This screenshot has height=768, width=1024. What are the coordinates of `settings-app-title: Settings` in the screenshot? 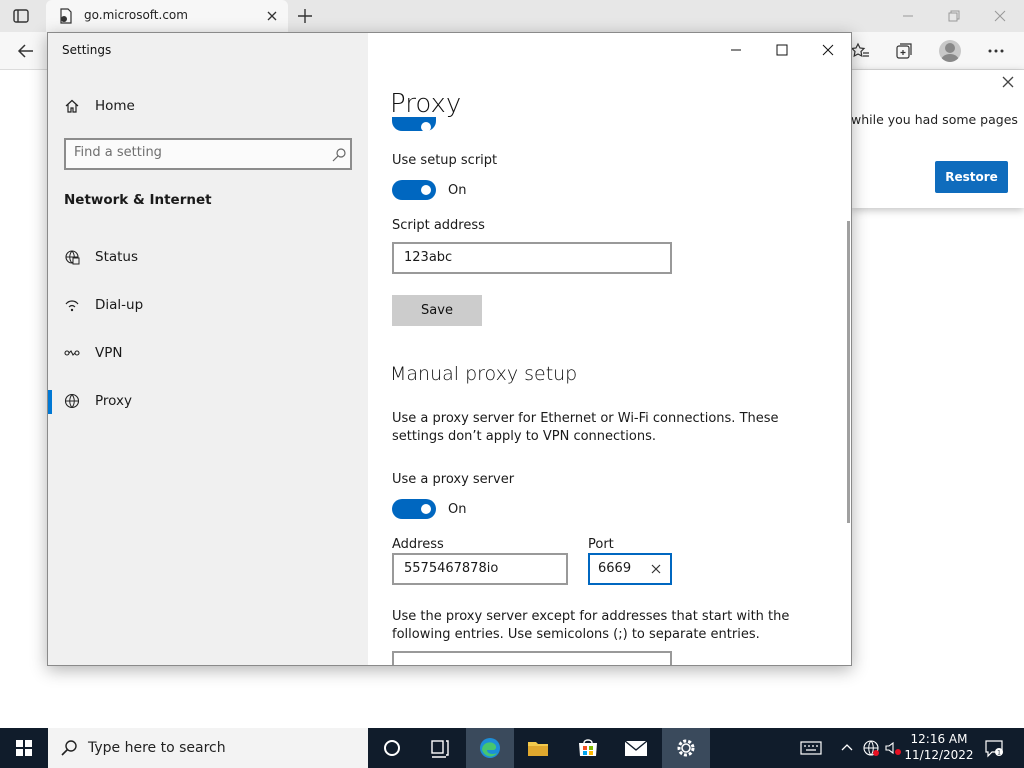 It's located at (87, 50).